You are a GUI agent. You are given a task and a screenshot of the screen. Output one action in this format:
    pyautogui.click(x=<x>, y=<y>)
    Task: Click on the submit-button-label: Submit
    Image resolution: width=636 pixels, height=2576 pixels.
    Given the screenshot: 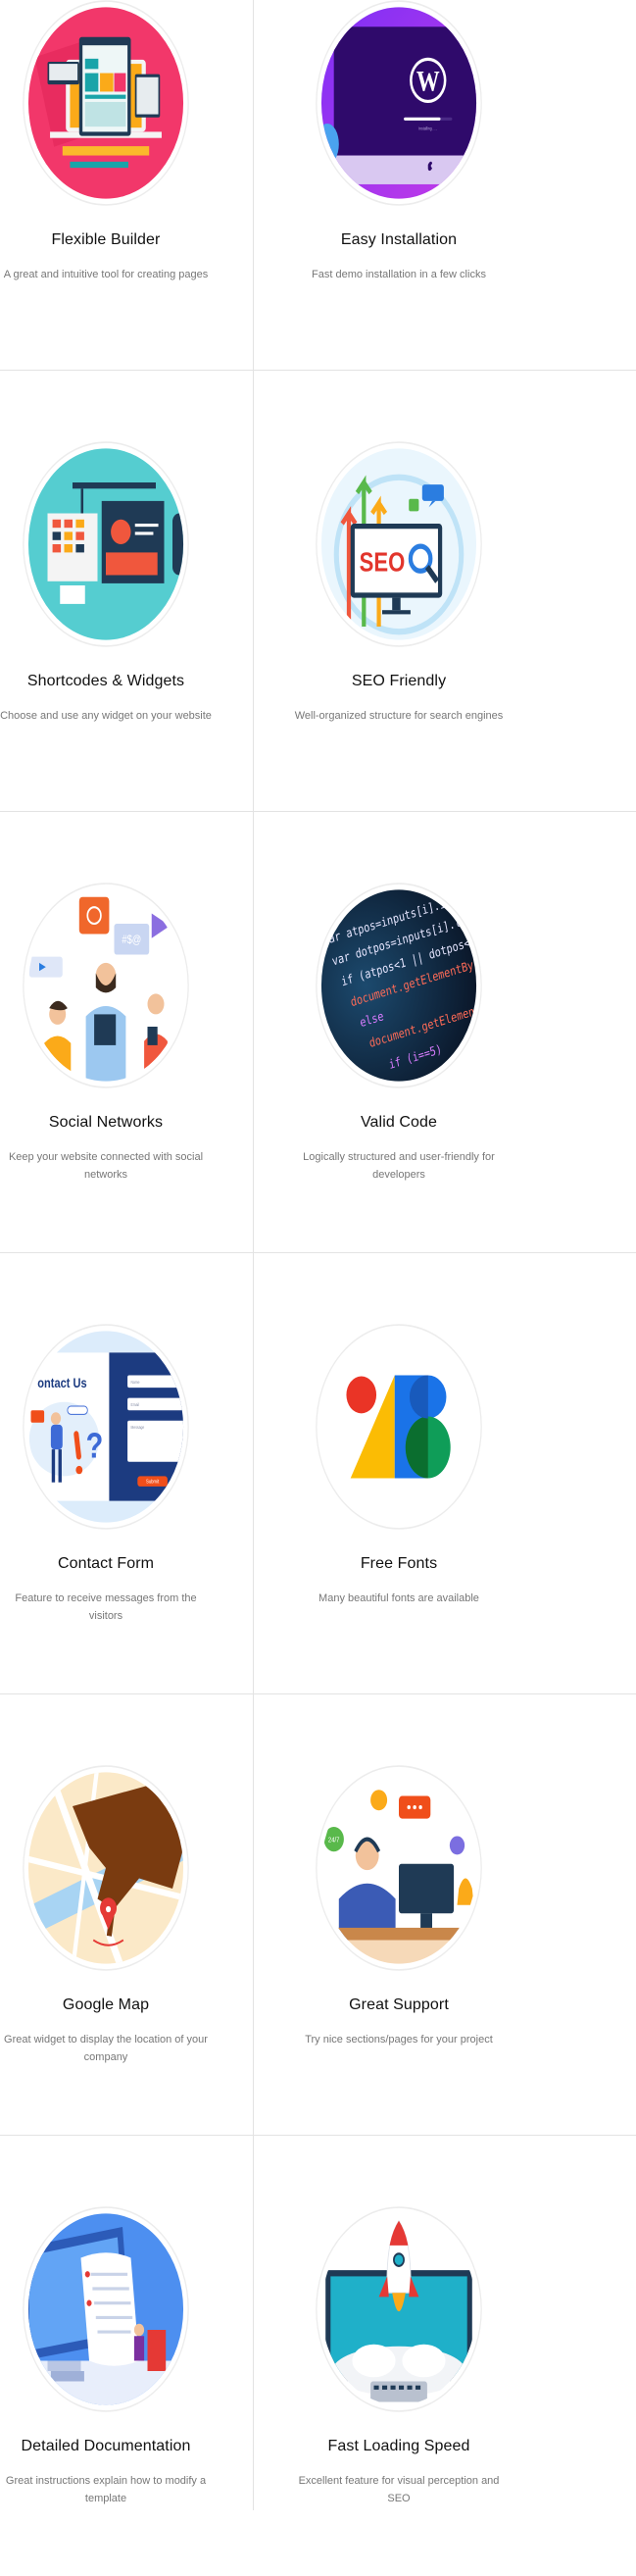 What is the action you would take?
    pyautogui.click(x=153, y=1483)
    